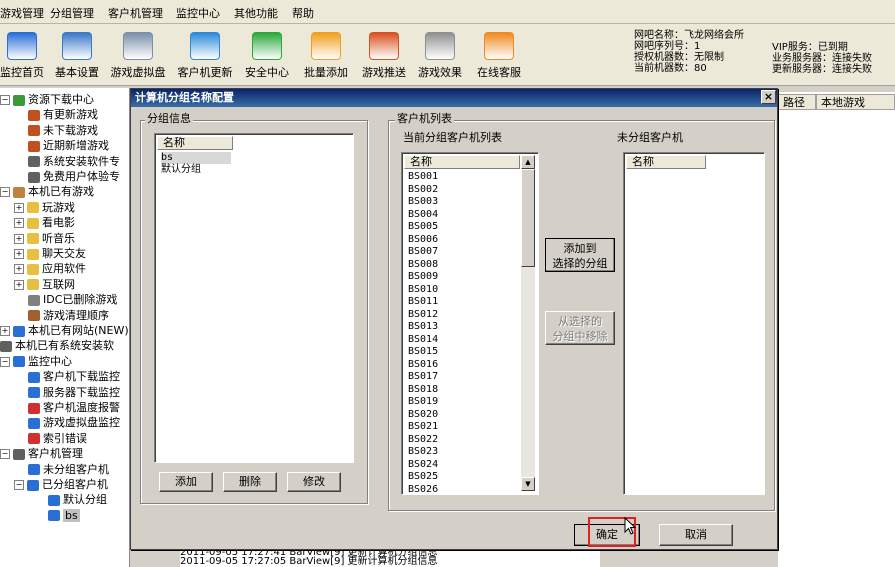 The width and height of the screenshot is (895, 567). What do you see at coordinates (267, 54) in the screenshot?
I see `toolbar-button: 安全中心` at bounding box center [267, 54].